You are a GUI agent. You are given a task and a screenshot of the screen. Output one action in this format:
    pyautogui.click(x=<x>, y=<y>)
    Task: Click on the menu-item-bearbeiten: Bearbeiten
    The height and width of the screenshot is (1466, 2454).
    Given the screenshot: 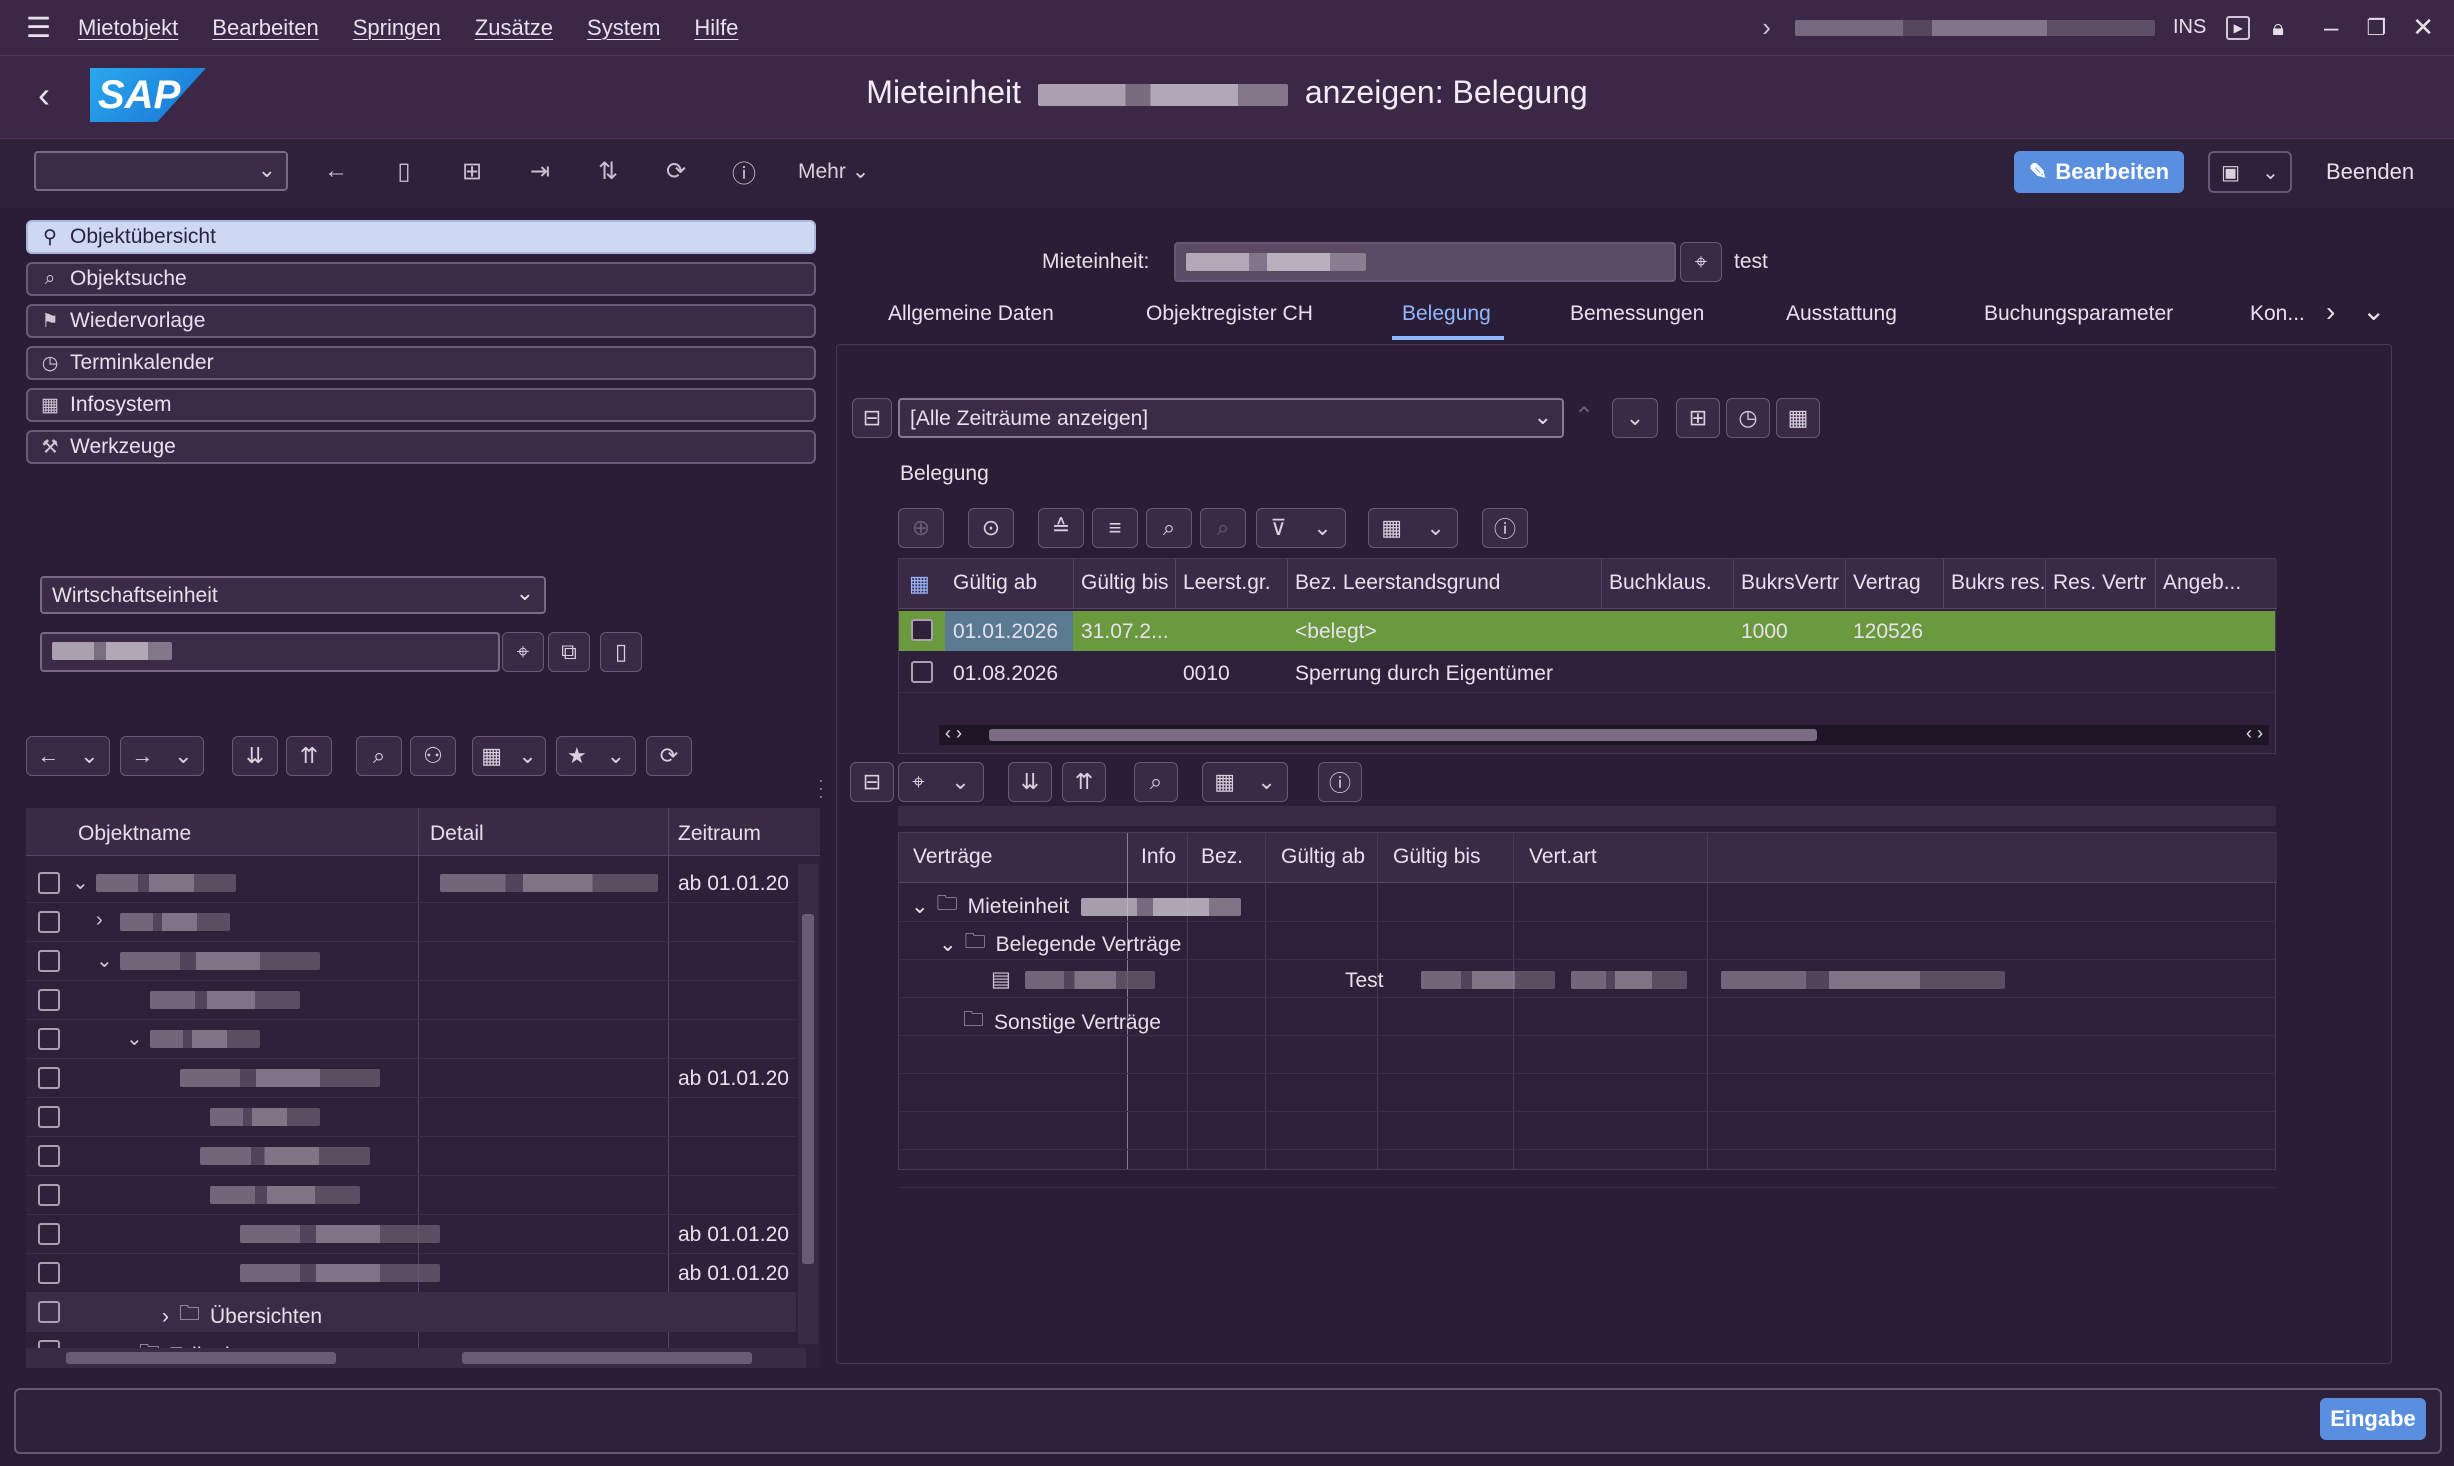 What is the action you would take?
    pyautogui.click(x=265, y=28)
    